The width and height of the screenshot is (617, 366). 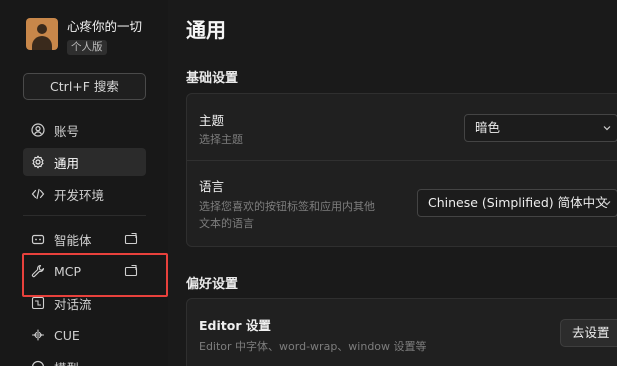 I want to click on language-description-line1: 选择您喜欢的按钮标签和应用内其他, so click(x=287, y=206).